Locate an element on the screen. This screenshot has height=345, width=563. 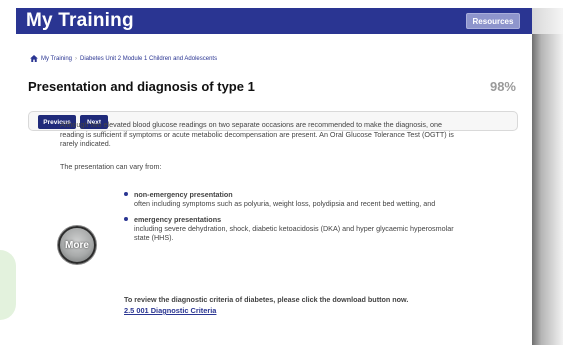
home-icon is located at coordinates (34, 58).